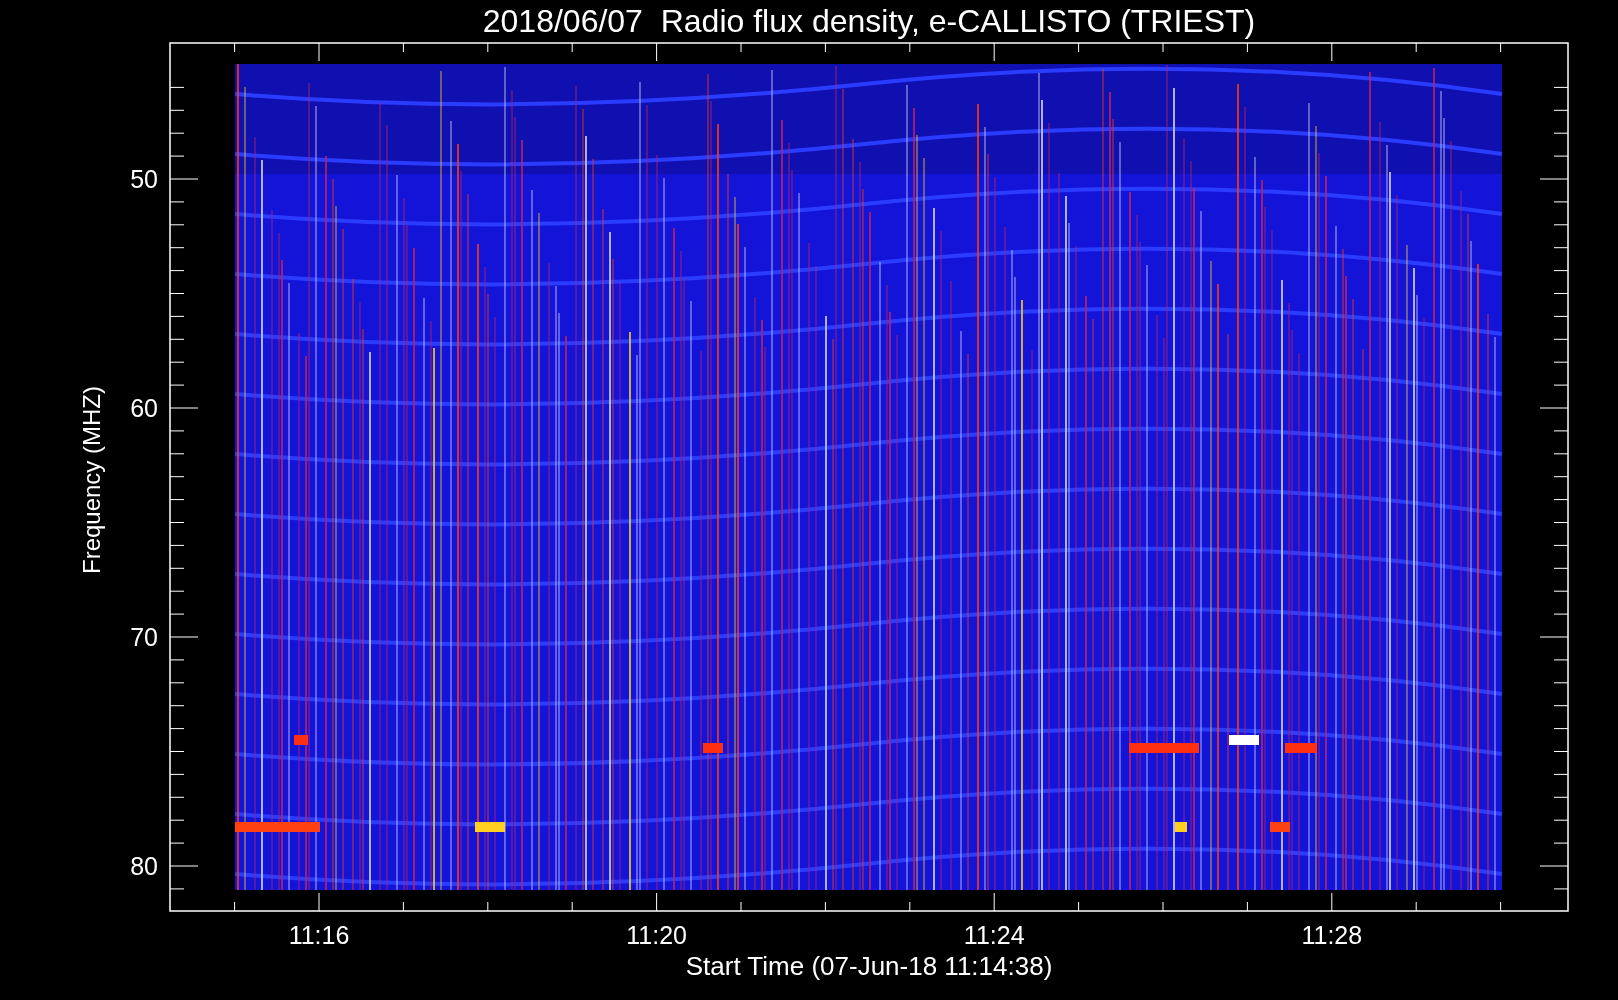 This screenshot has height=1000, width=1618. I want to click on plot-title: 2018/06/07 Radio flux density, e-CALLISTO (TRIEST), so click(869, 21).